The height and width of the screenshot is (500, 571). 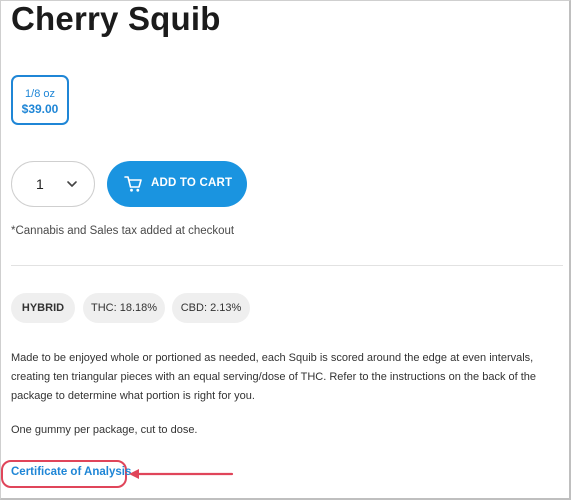 I want to click on usage-note: One gummy per package, cut to dose., so click(x=104, y=430).